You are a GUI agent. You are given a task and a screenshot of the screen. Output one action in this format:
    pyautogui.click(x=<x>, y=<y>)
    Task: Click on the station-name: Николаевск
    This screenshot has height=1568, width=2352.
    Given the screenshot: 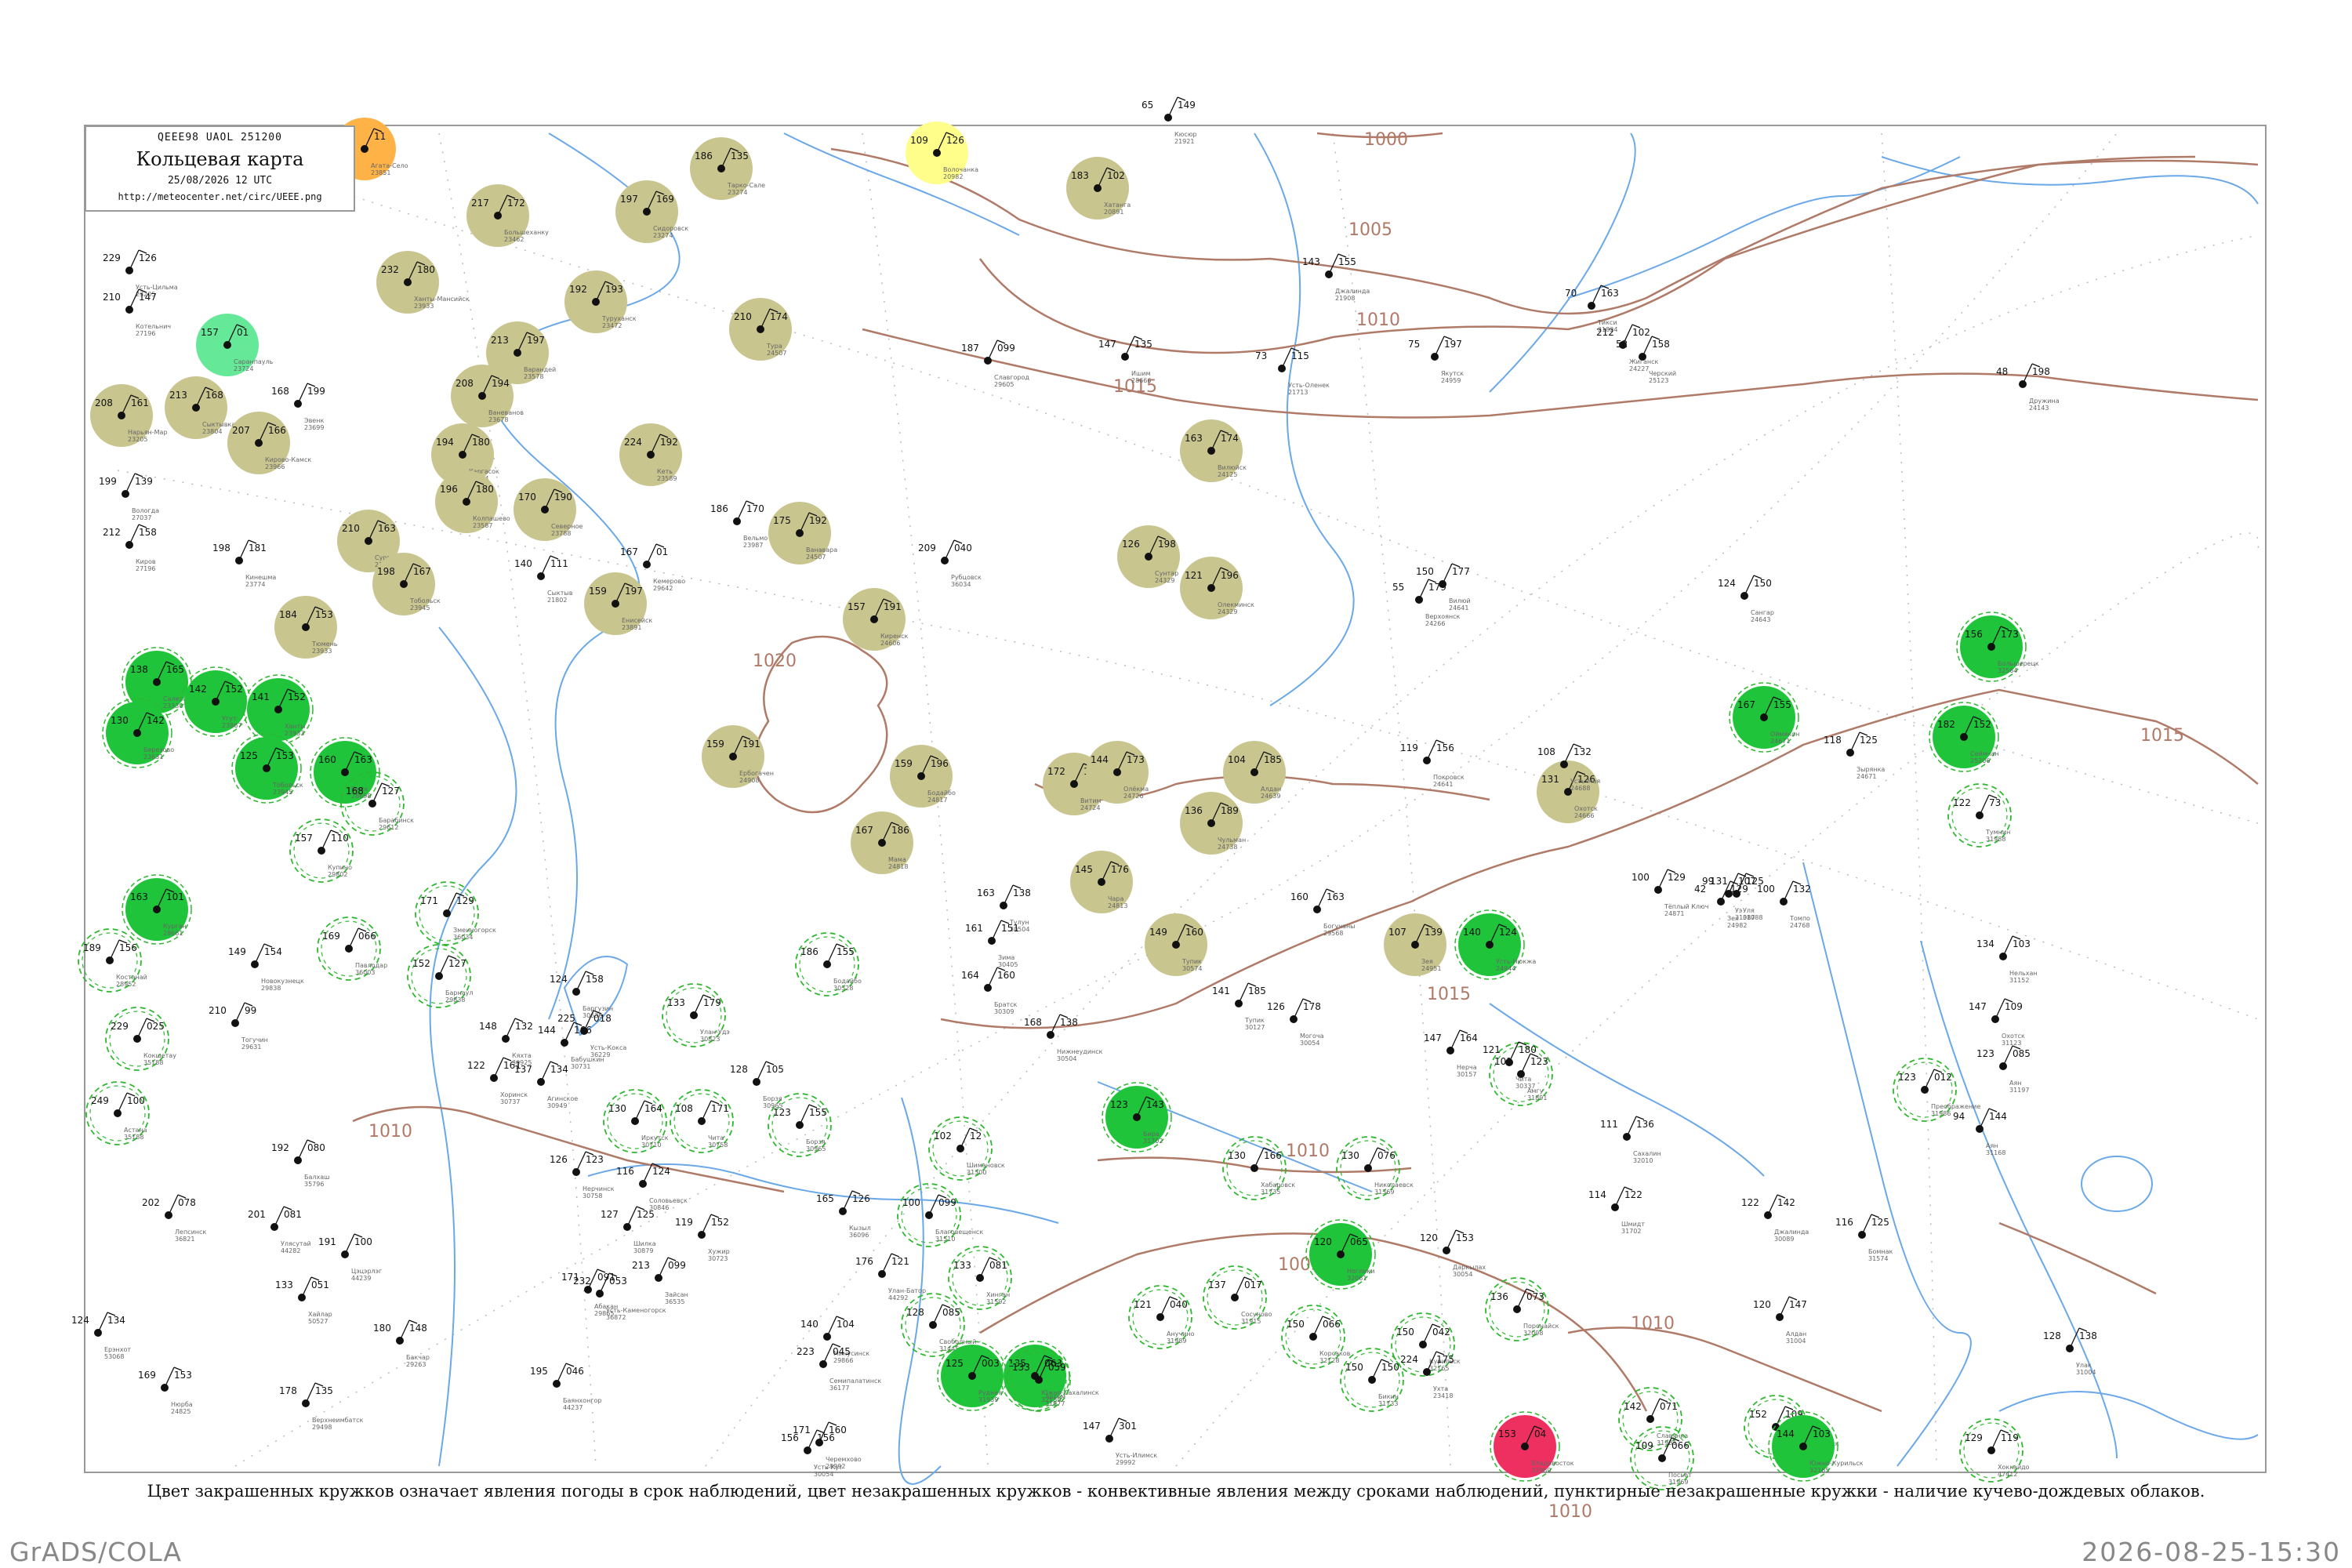 What is the action you would take?
    pyautogui.click(x=1394, y=1185)
    